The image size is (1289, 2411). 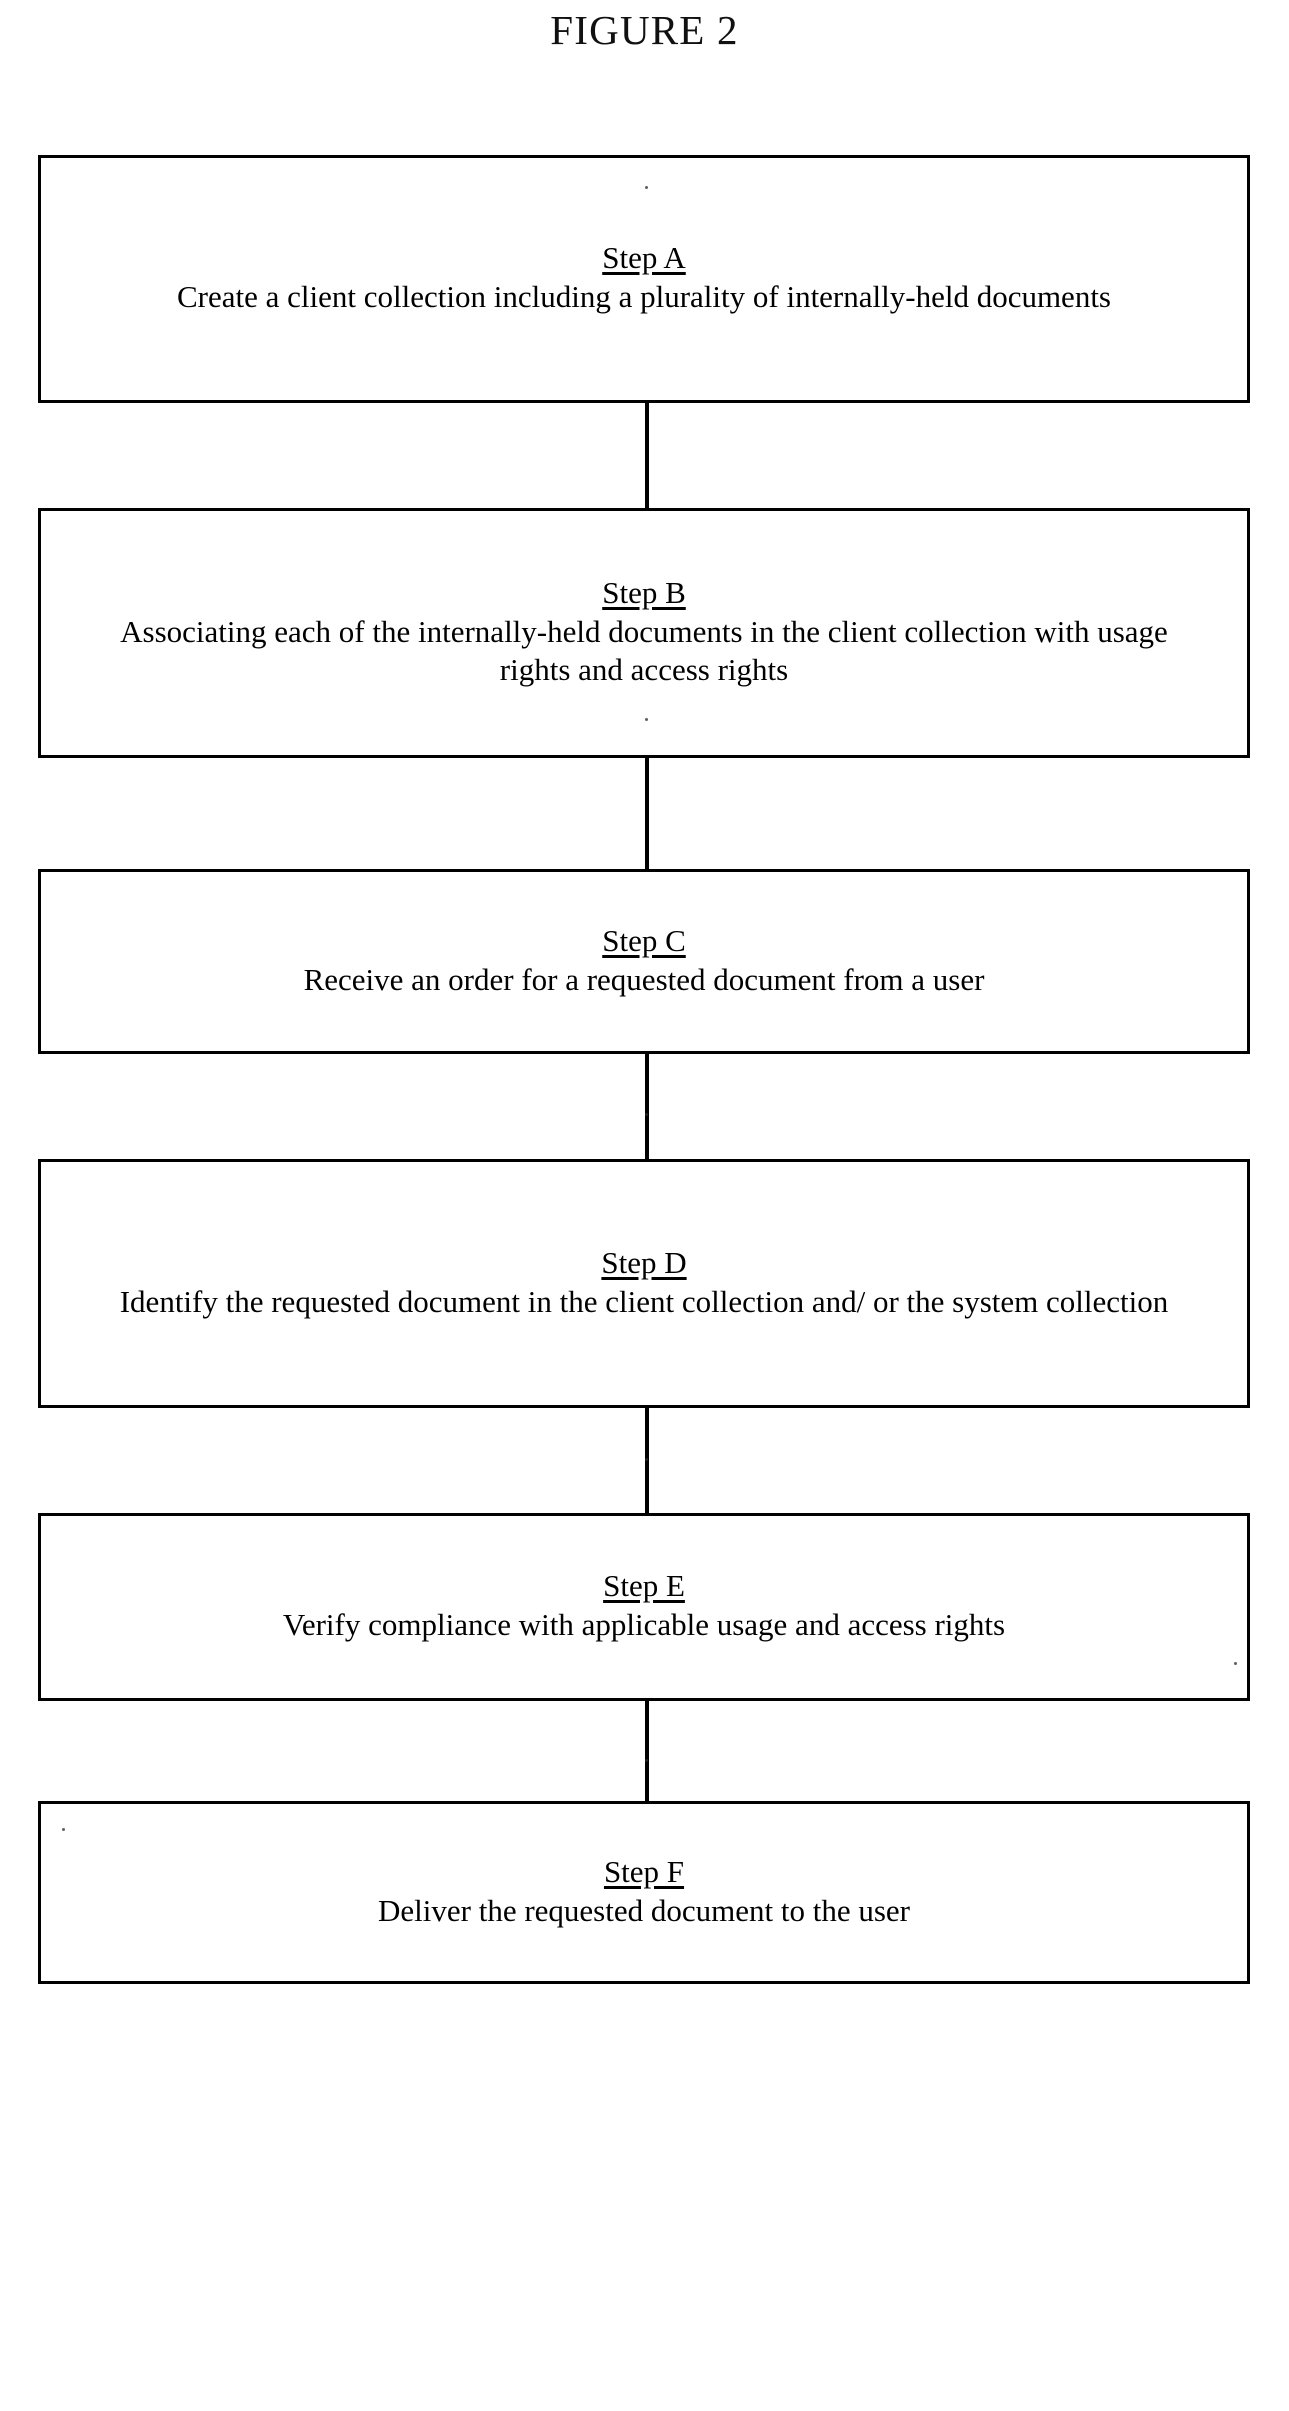 I want to click on step-label-b: Step B, so click(x=644, y=593).